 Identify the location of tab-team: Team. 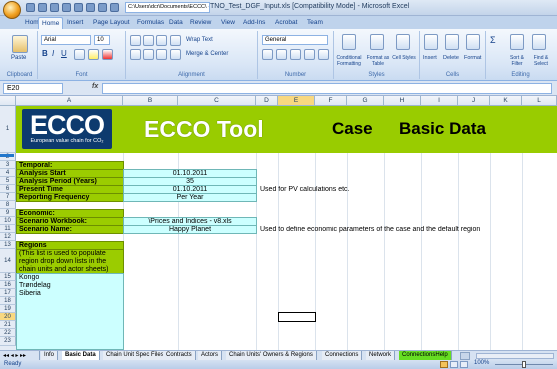
(315, 23).